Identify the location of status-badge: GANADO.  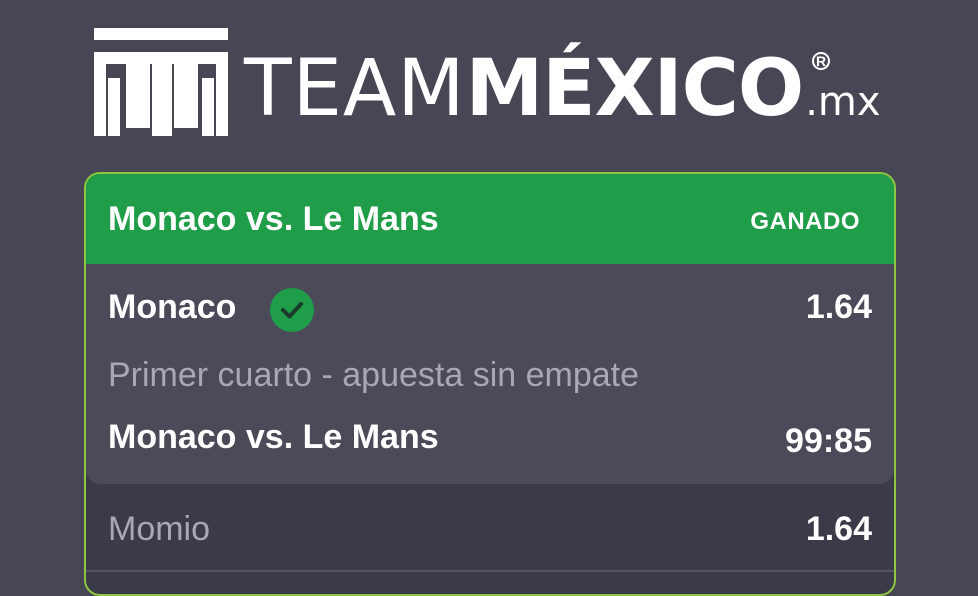
(805, 221).